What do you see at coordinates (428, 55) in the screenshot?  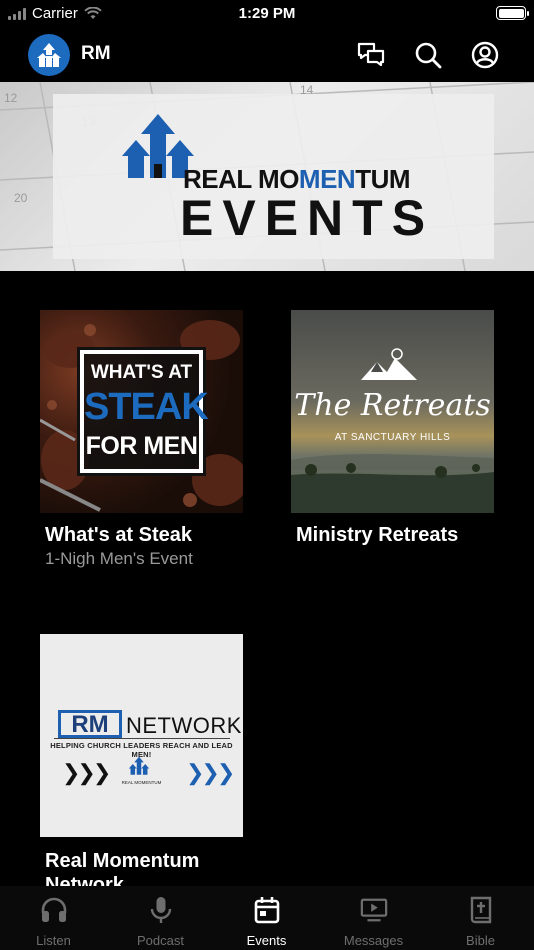 I see `search-icon` at bounding box center [428, 55].